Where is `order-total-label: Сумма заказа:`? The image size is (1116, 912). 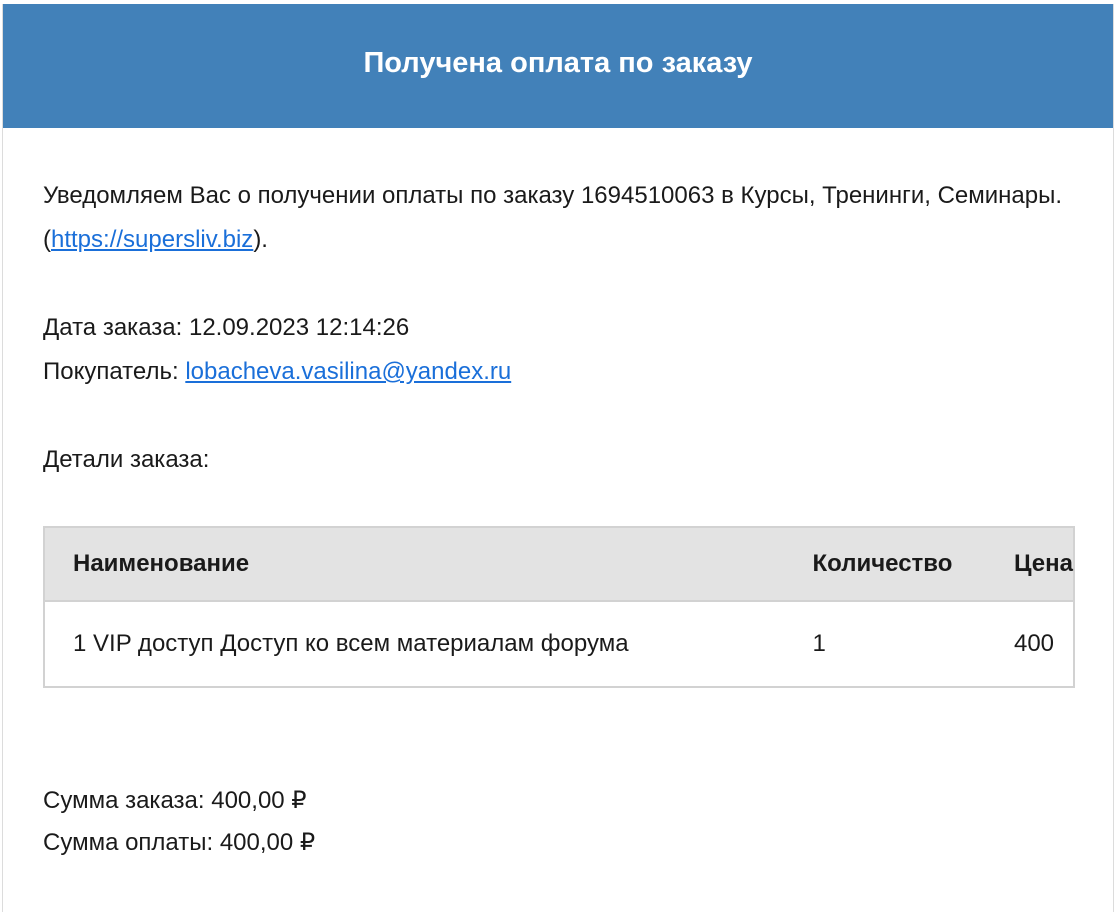
order-total-label: Сумма заказа: is located at coordinates (124, 800).